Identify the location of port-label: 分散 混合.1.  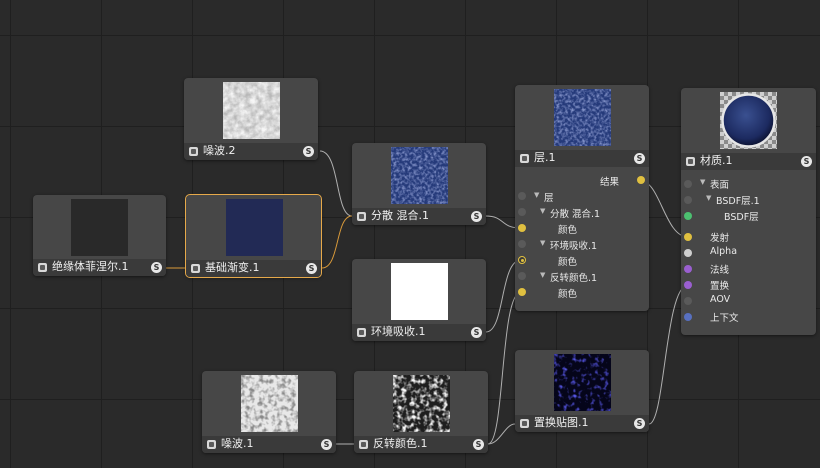
(575, 214).